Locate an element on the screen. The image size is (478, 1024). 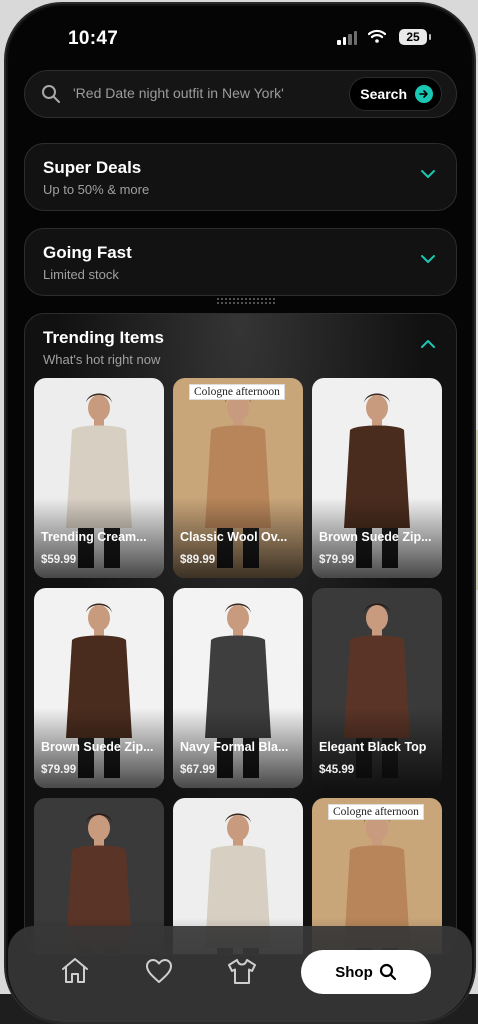
product-name: Elegant Black Top is located at coordinates (373, 747).